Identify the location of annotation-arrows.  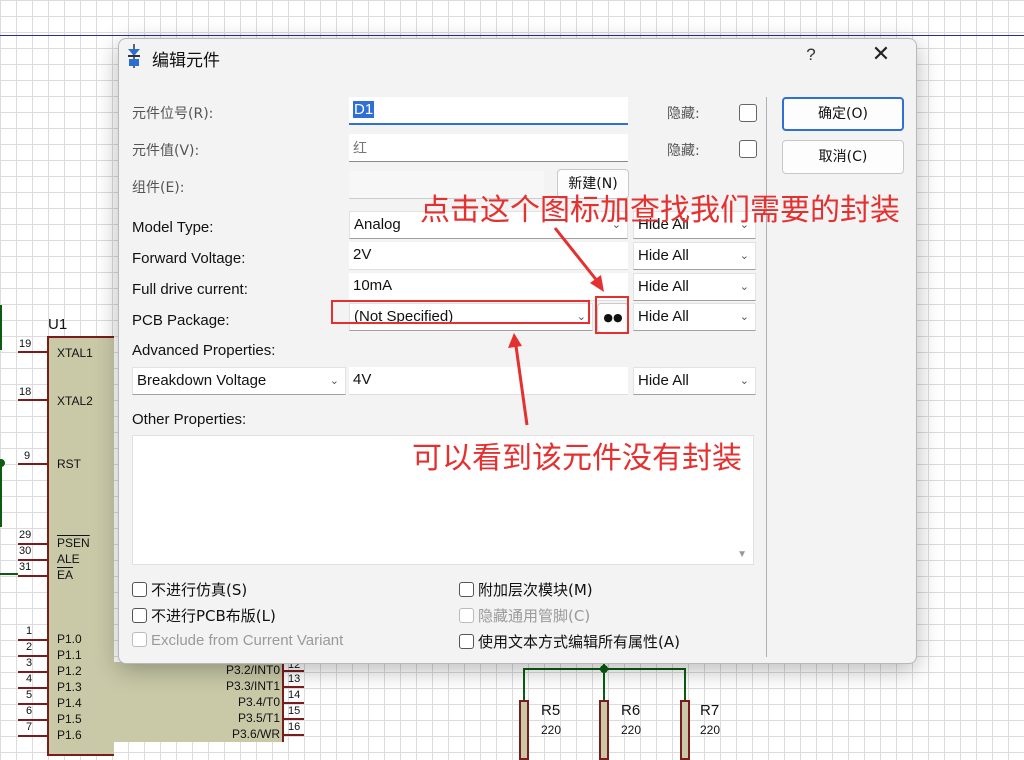
(556, 326).